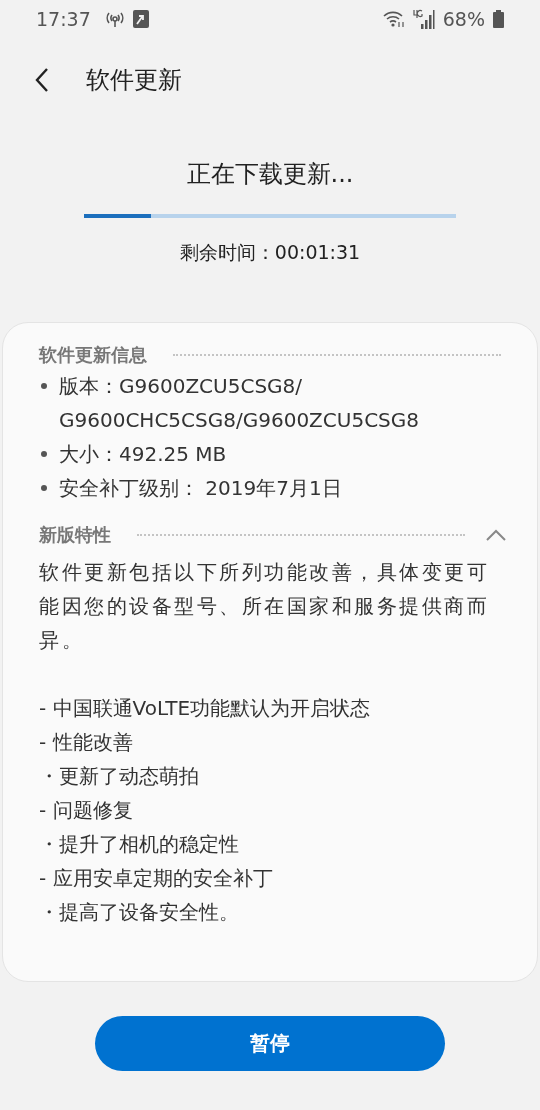  What do you see at coordinates (423, 19) in the screenshot?
I see `signal-icon` at bounding box center [423, 19].